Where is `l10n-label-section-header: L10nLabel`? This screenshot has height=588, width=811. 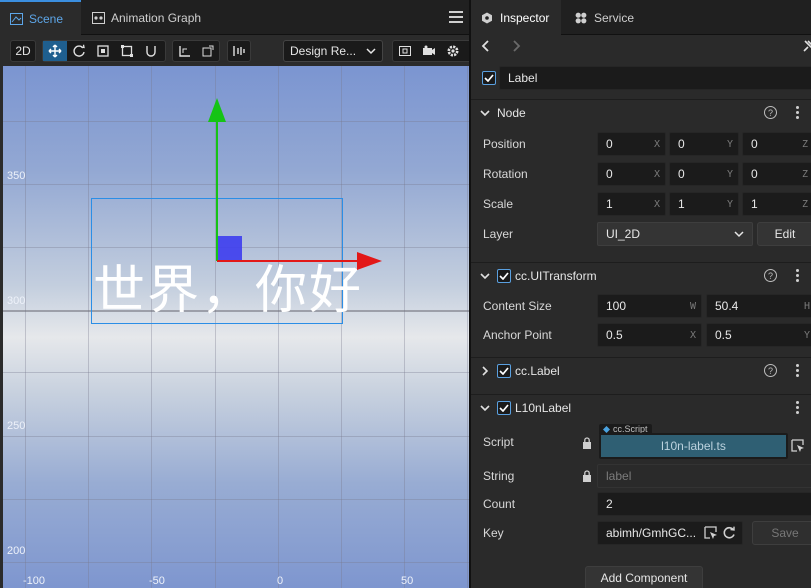 l10n-label-section-header: L10nLabel is located at coordinates (641, 407).